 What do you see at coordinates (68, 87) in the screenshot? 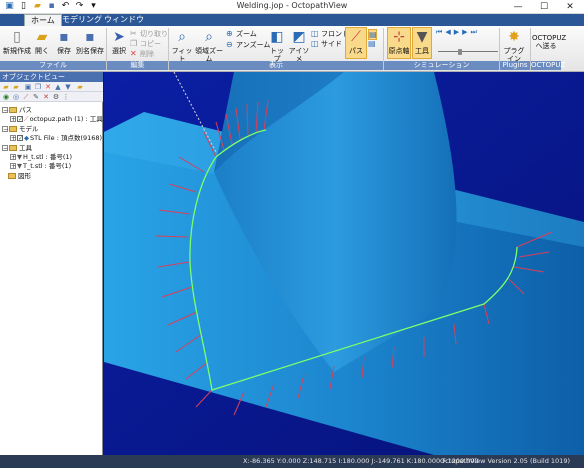
I see `move-down-icon: ▼` at bounding box center [68, 87].